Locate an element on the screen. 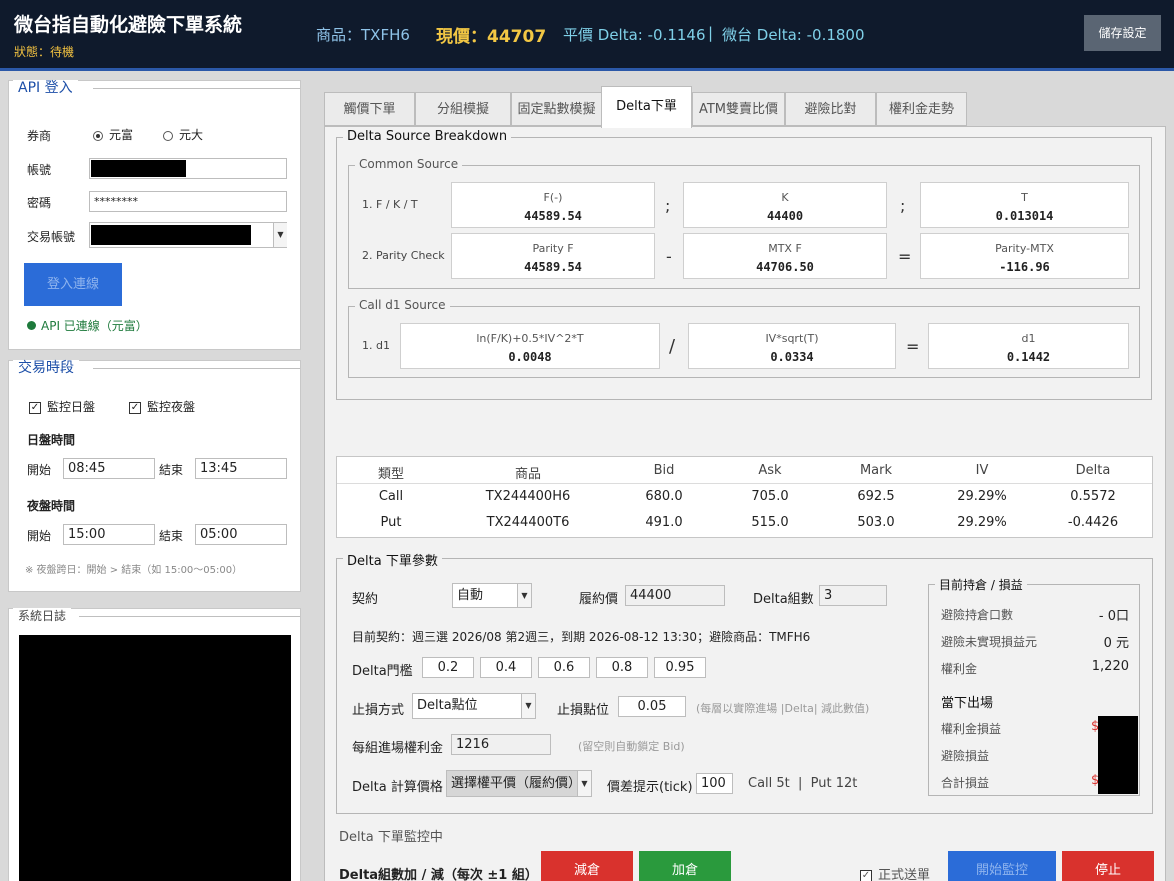 This screenshot has width=1174, height=881. table-cell: 491.0 is located at coordinates (664, 522).